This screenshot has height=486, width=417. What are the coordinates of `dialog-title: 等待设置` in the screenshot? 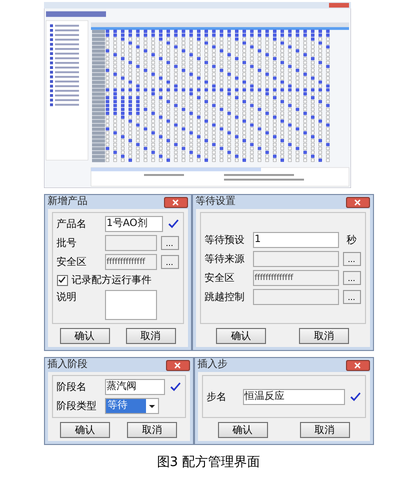 It's located at (216, 202).